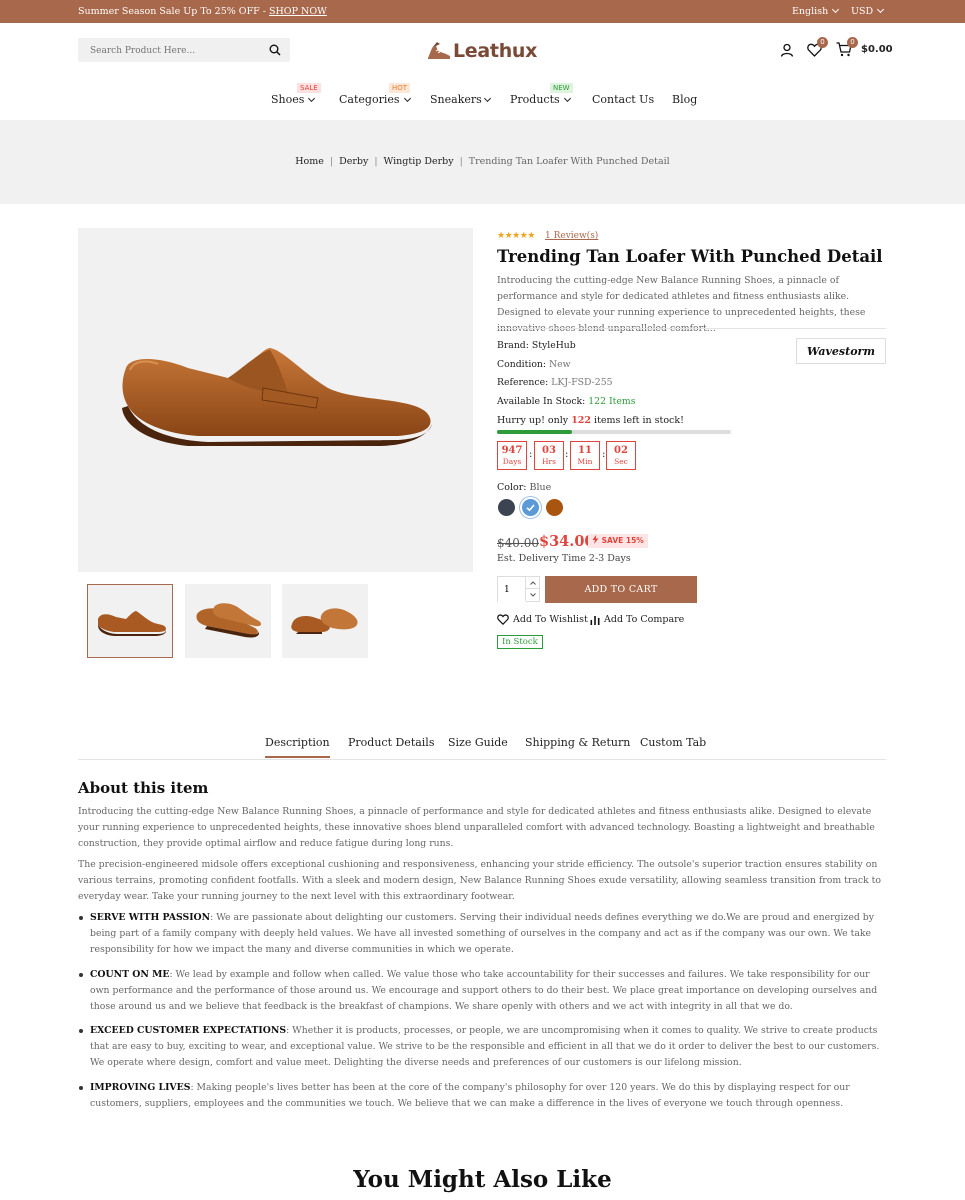 The height and width of the screenshot is (1200, 965). What do you see at coordinates (150, 917) in the screenshot?
I see `bullet-title: SERVE WITH PASSION` at bounding box center [150, 917].